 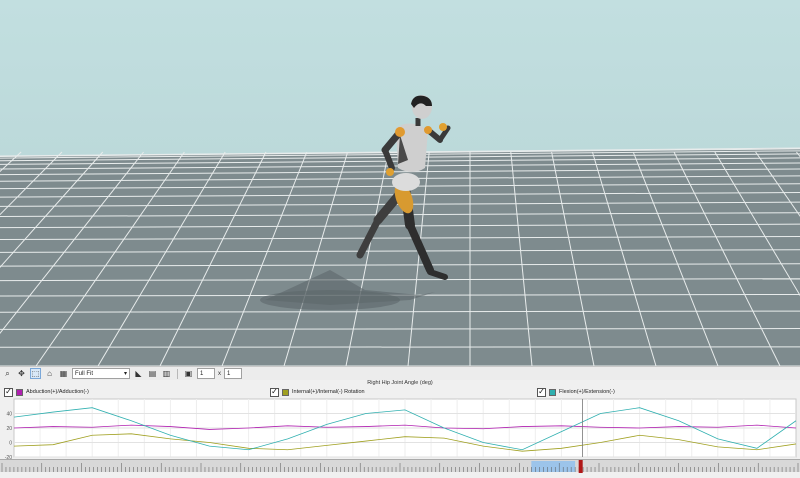 What do you see at coordinates (101, 373) in the screenshot?
I see `fit-mode-select: Full Fit ▾` at bounding box center [101, 373].